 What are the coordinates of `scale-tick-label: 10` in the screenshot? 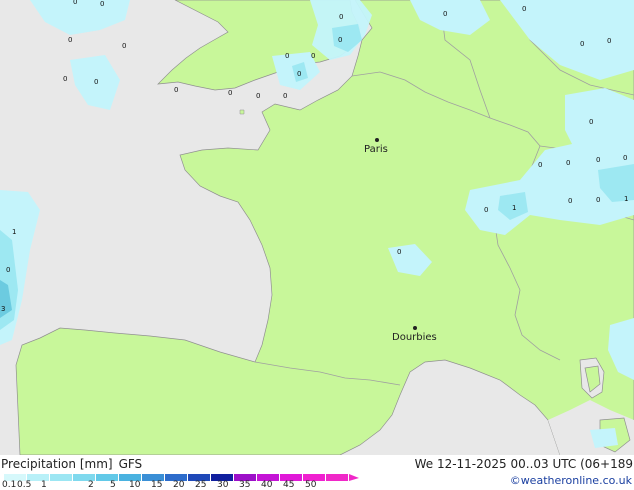 It's located at (135, 485).